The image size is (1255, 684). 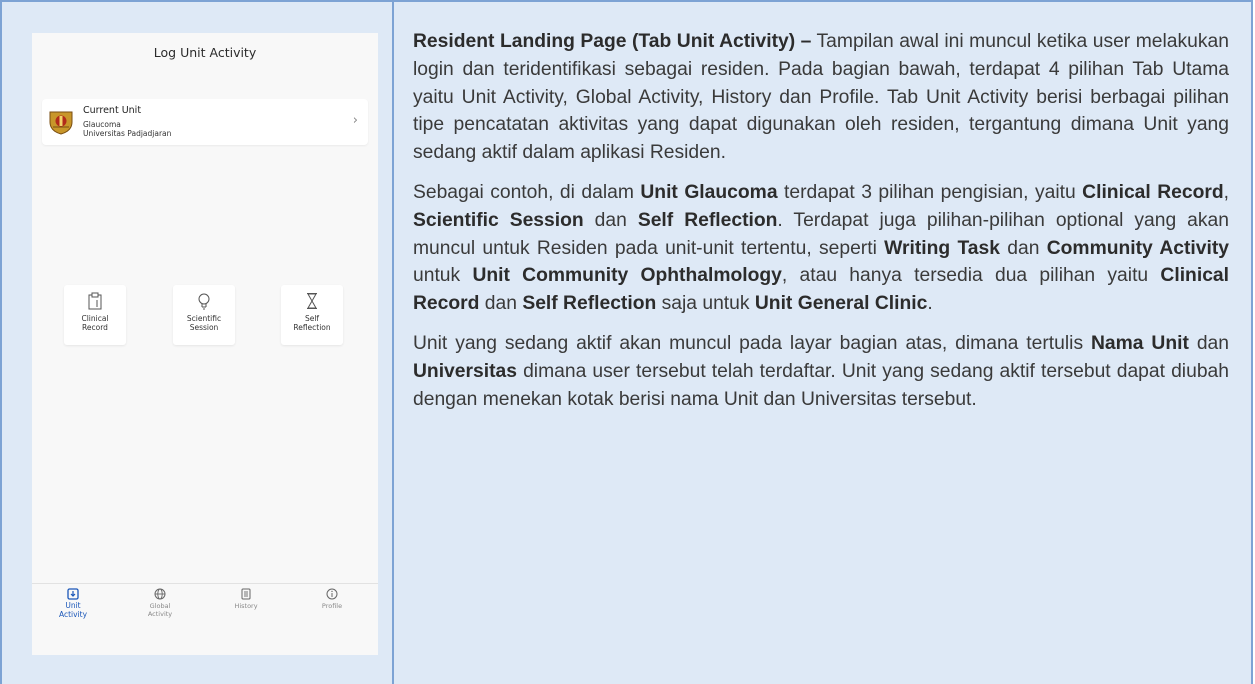 I want to click on tab-label-line1: History, so click(x=246, y=606).